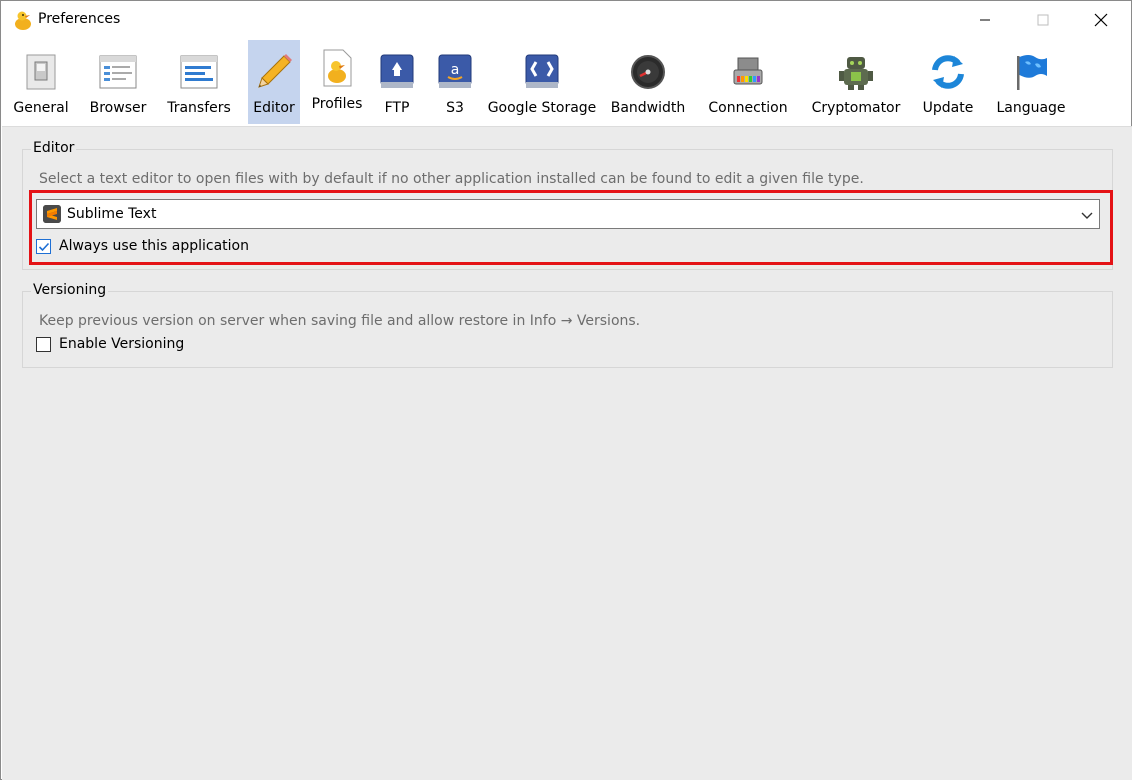 Image resolution: width=1132 pixels, height=780 pixels. What do you see at coordinates (41, 108) in the screenshot?
I see `tab-general-label: General` at bounding box center [41, 108].